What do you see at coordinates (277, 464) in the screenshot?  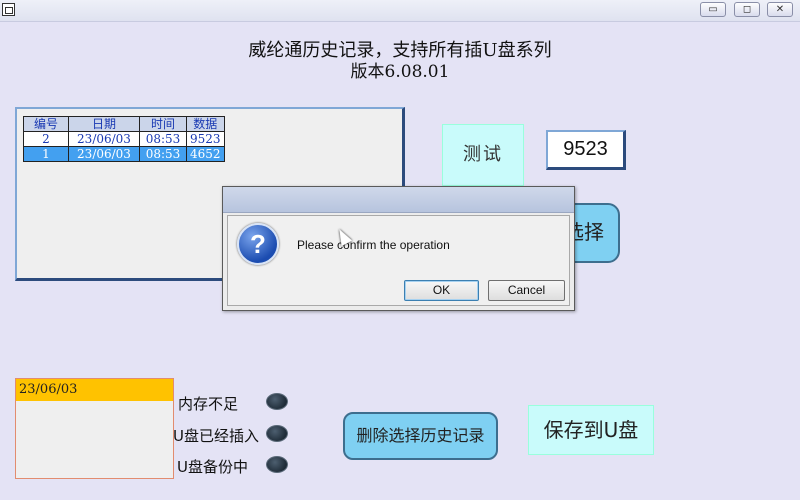 I see `usb-backup-indicator-icon` at bounding box center [277, 464].